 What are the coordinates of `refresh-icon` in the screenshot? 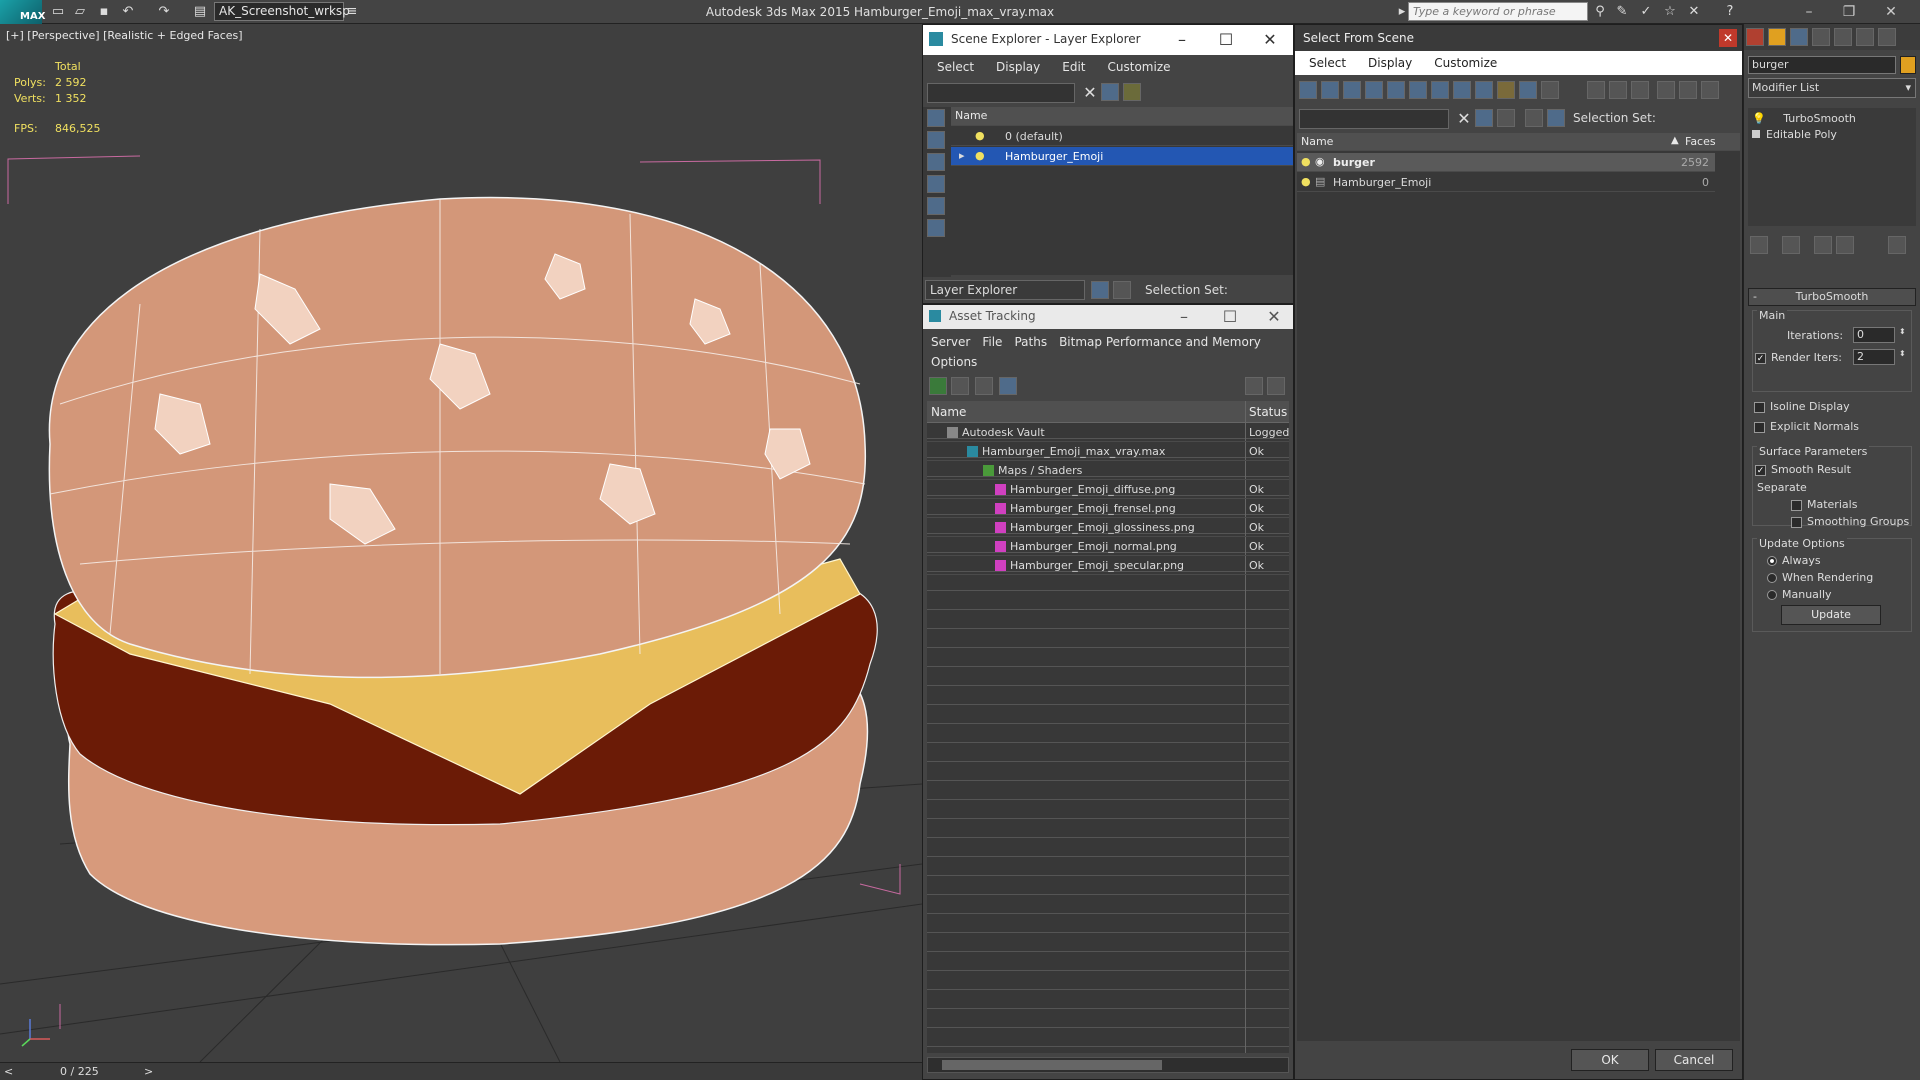 It's located at (938, 386).